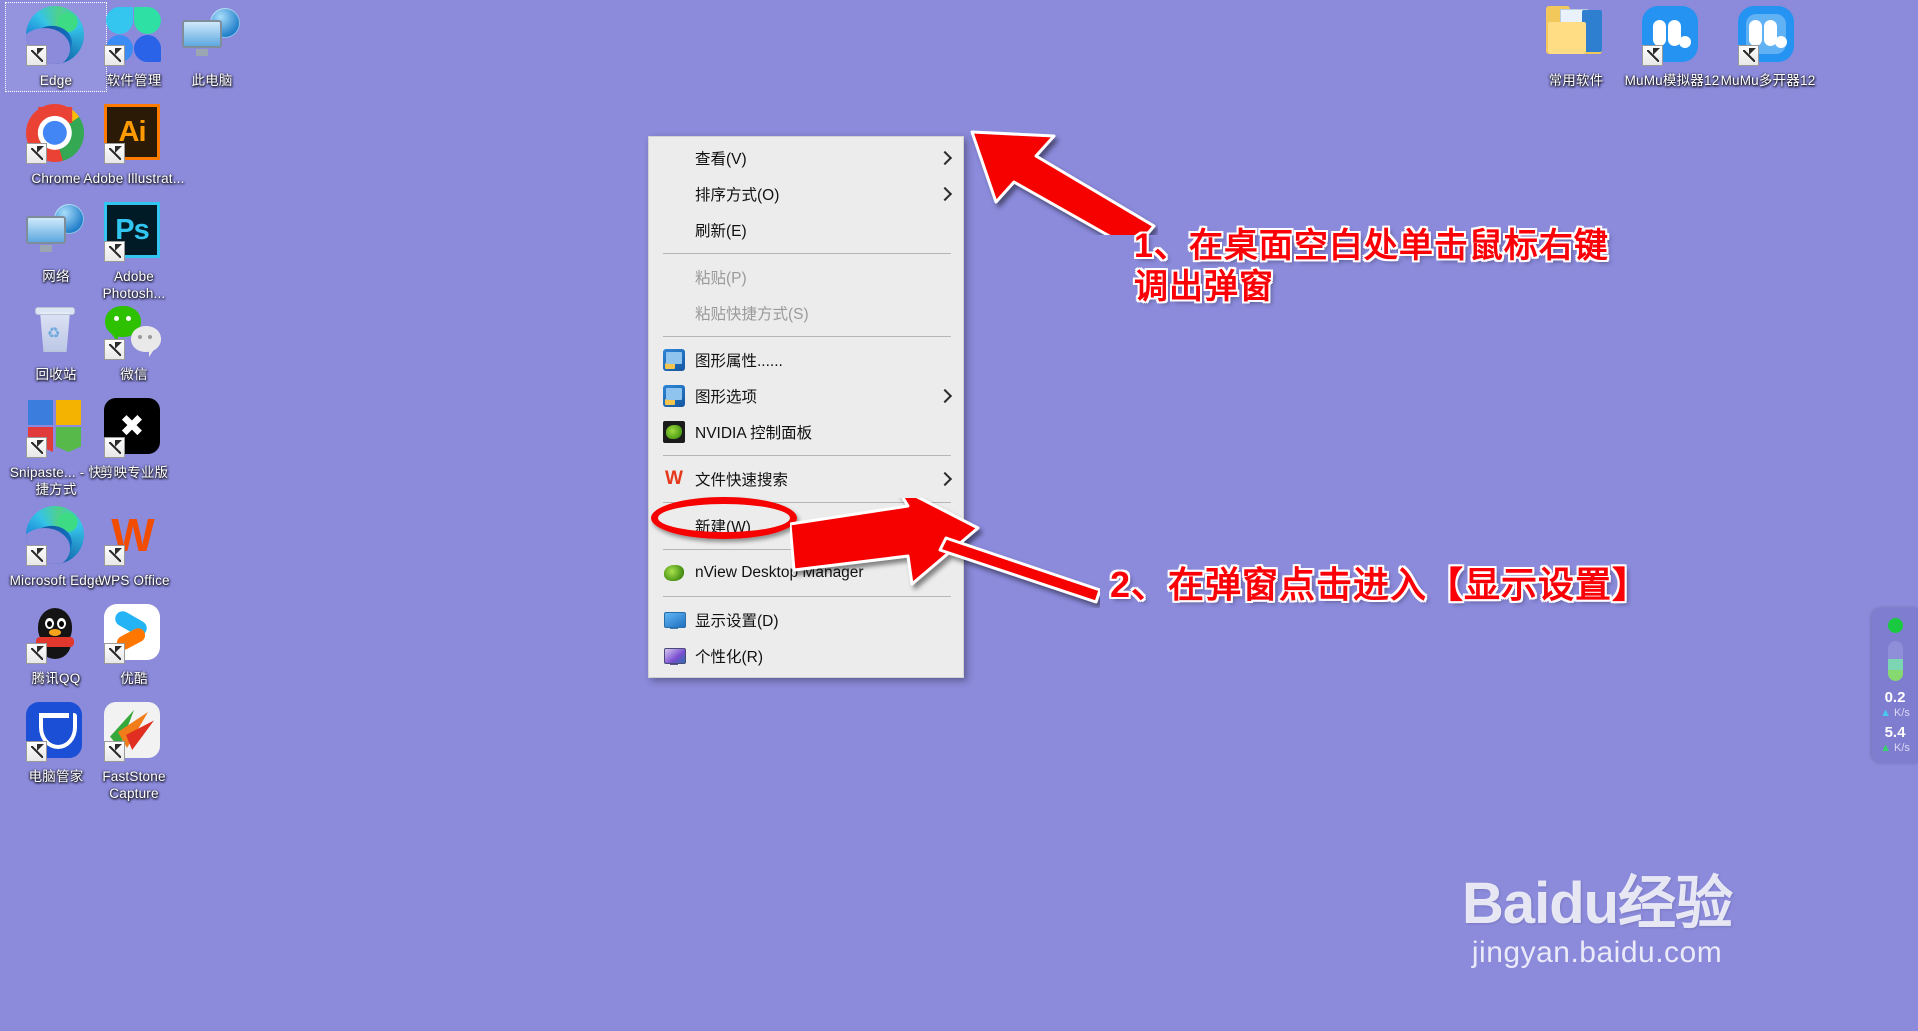 Image resolution: width=1918 pixels, height=1031 pixels. Describe the element at coordinates (806, 313) in the screenshot. I see `context-menu-item-4: 粘贴快捷方式(S)` at that location.